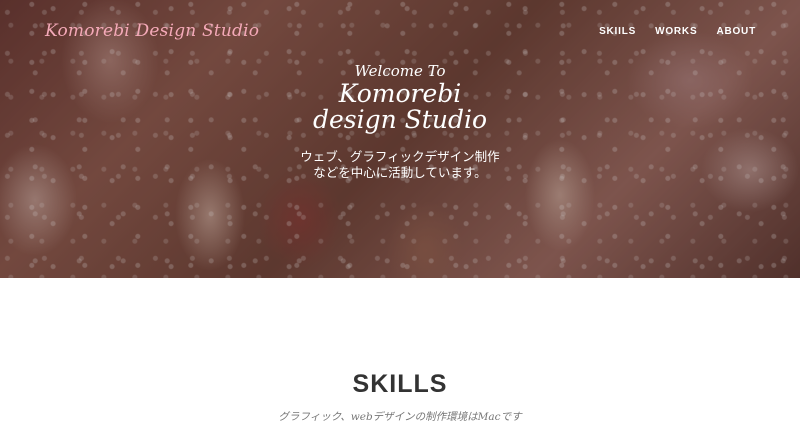  I want to click on hero-subtitle-line-2: などを中心に活動しています。, so click(400, 172).